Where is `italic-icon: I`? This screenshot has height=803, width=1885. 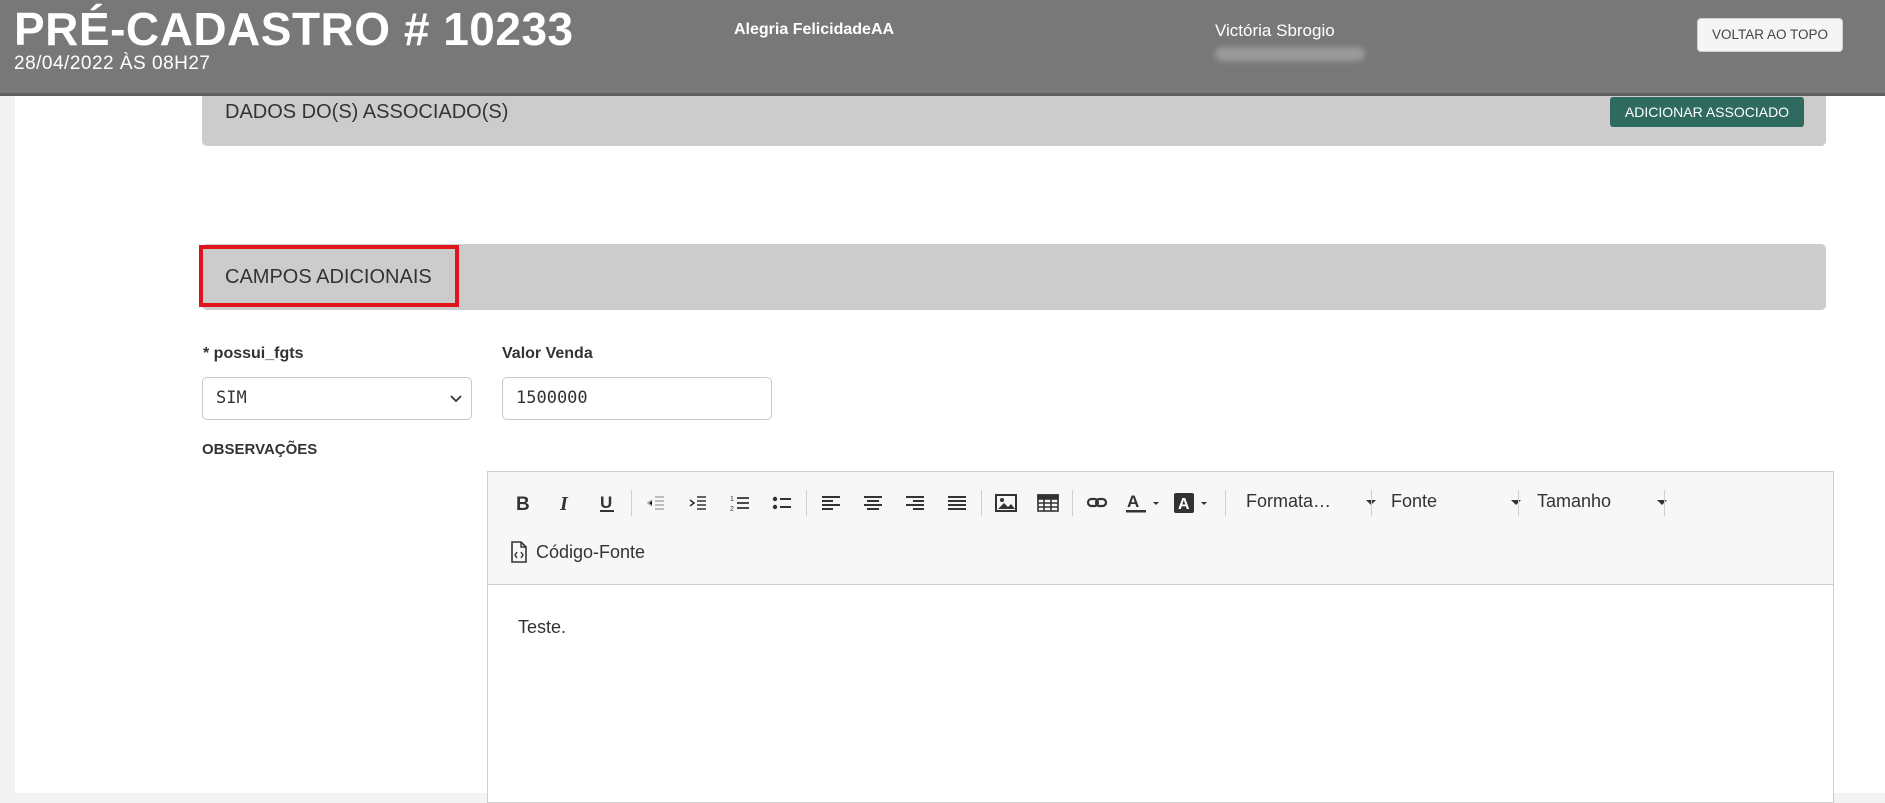
italic-icon: I is located at coordinates (565, 503).